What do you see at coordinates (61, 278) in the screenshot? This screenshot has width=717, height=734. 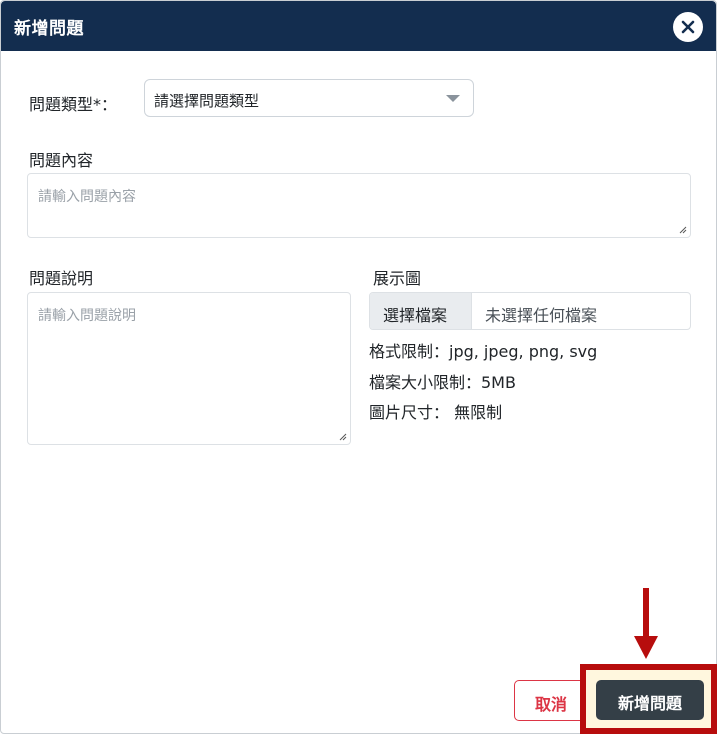 I see `question-description-label: 問題說明` at bounding box center [61, 278].